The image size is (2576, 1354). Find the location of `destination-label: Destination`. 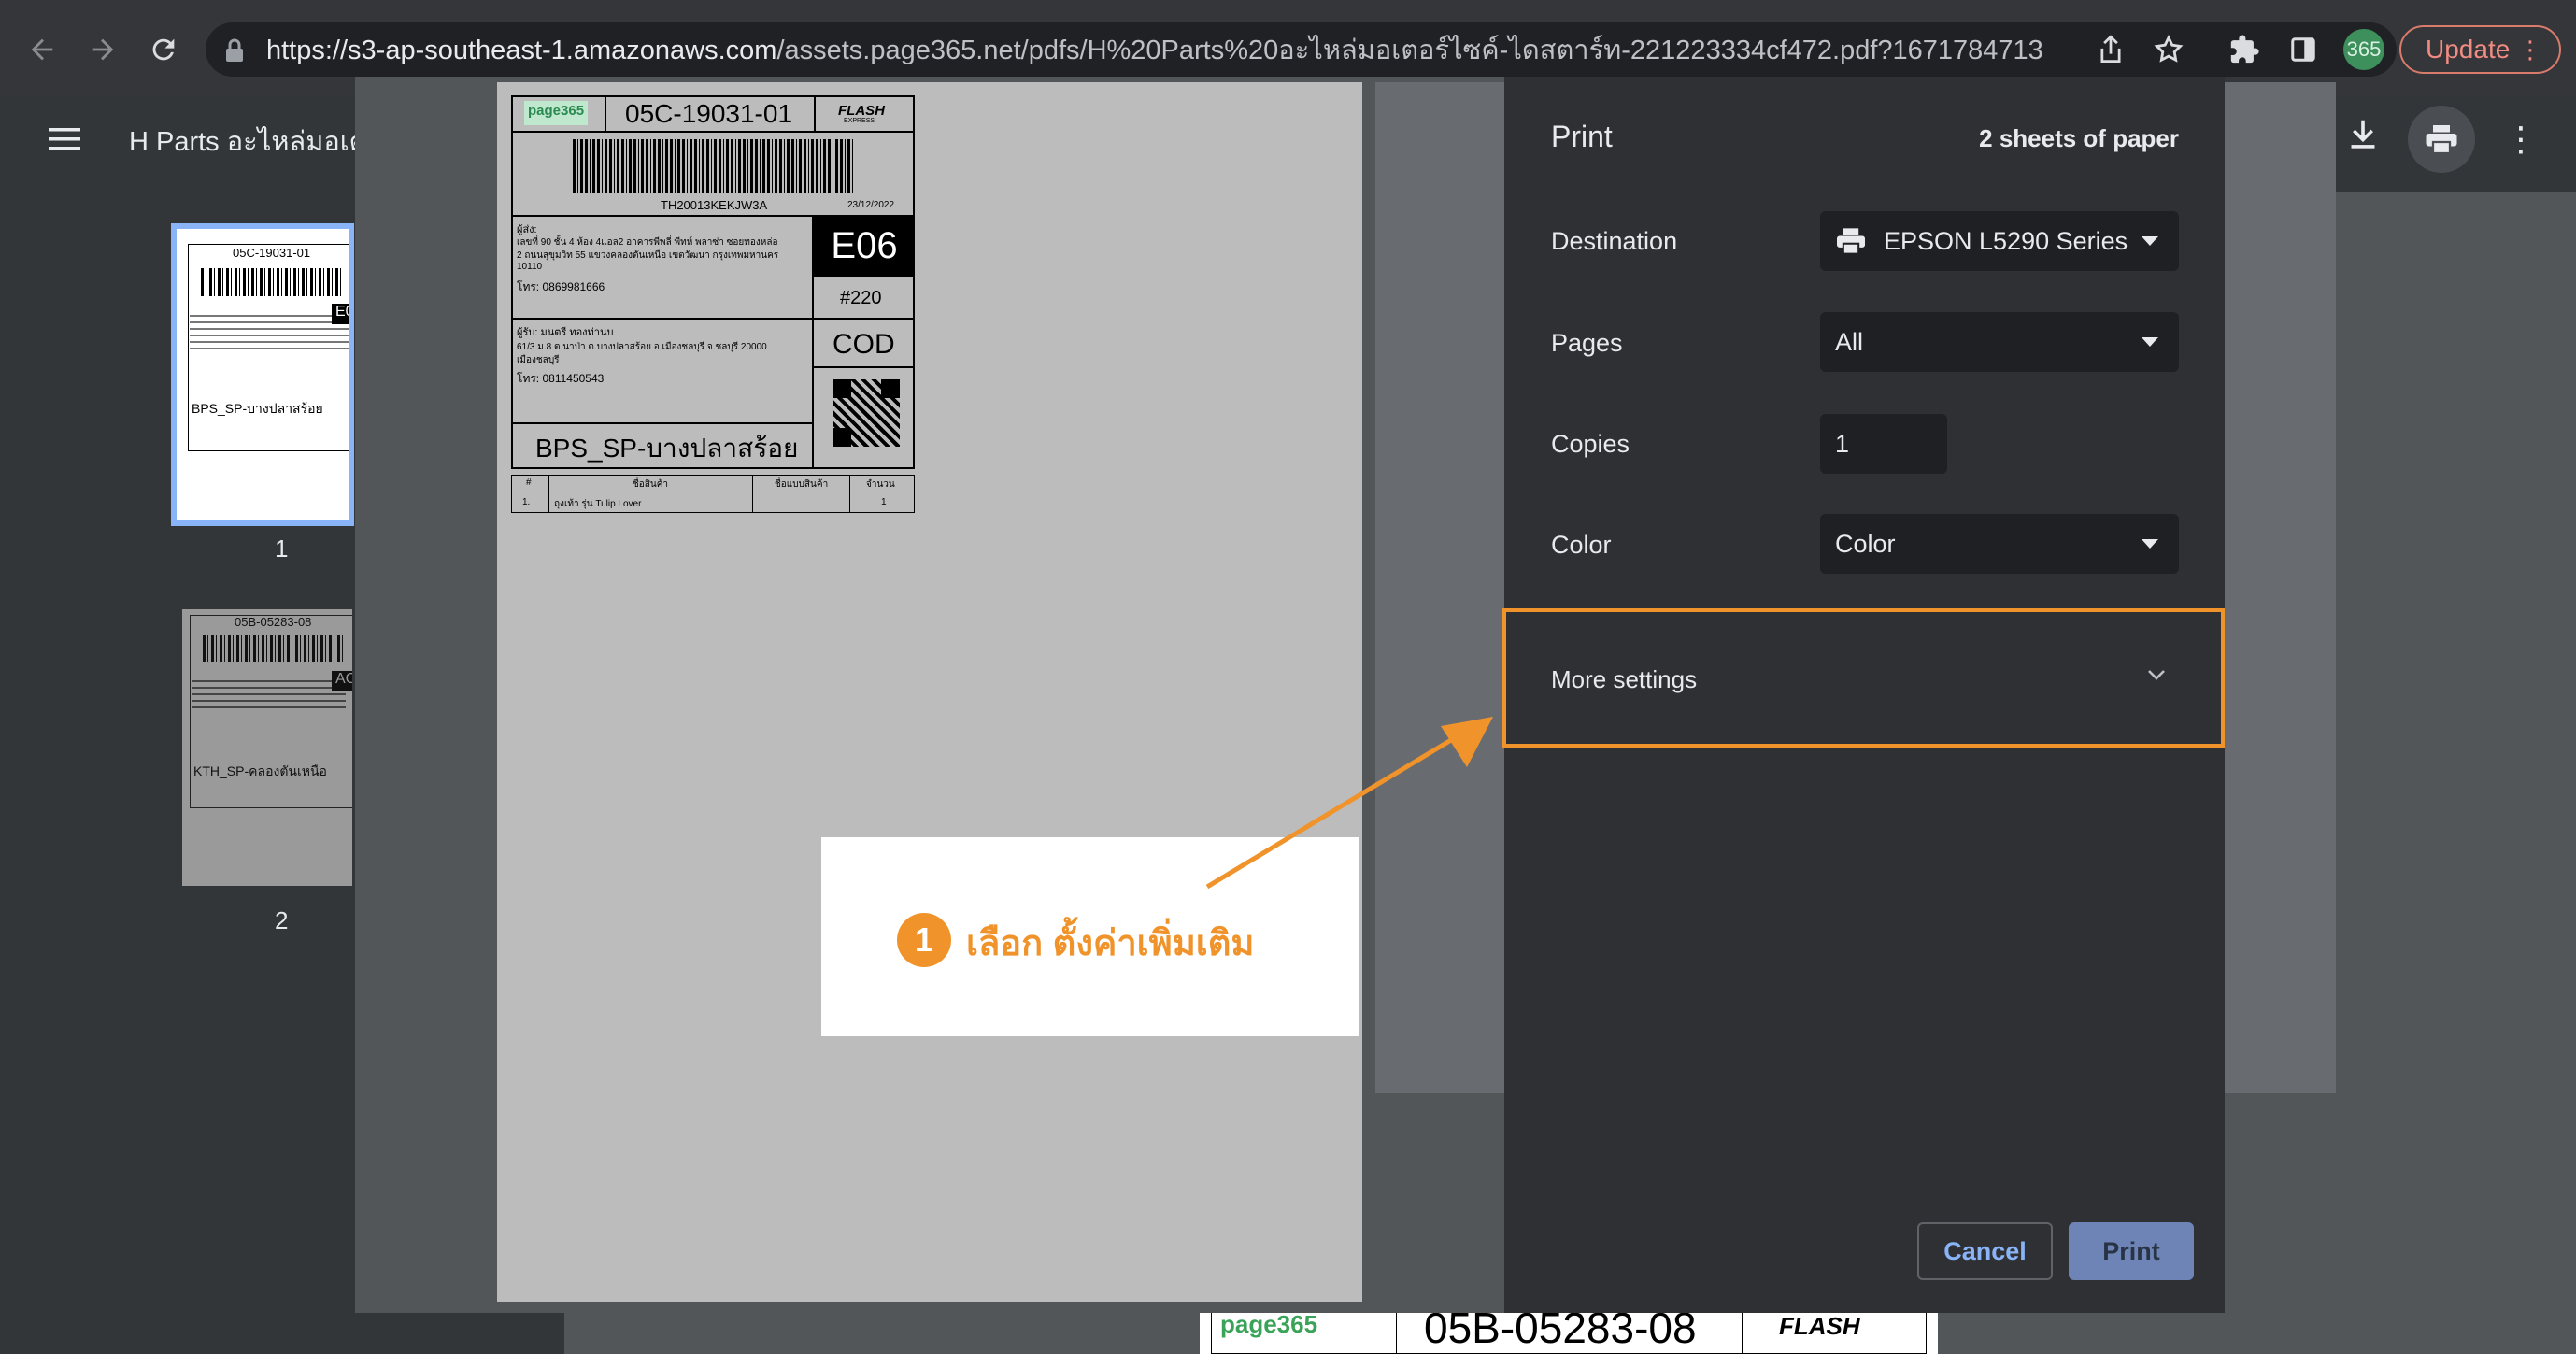

destination-label: Destination is located at coordinates (1615, 241).